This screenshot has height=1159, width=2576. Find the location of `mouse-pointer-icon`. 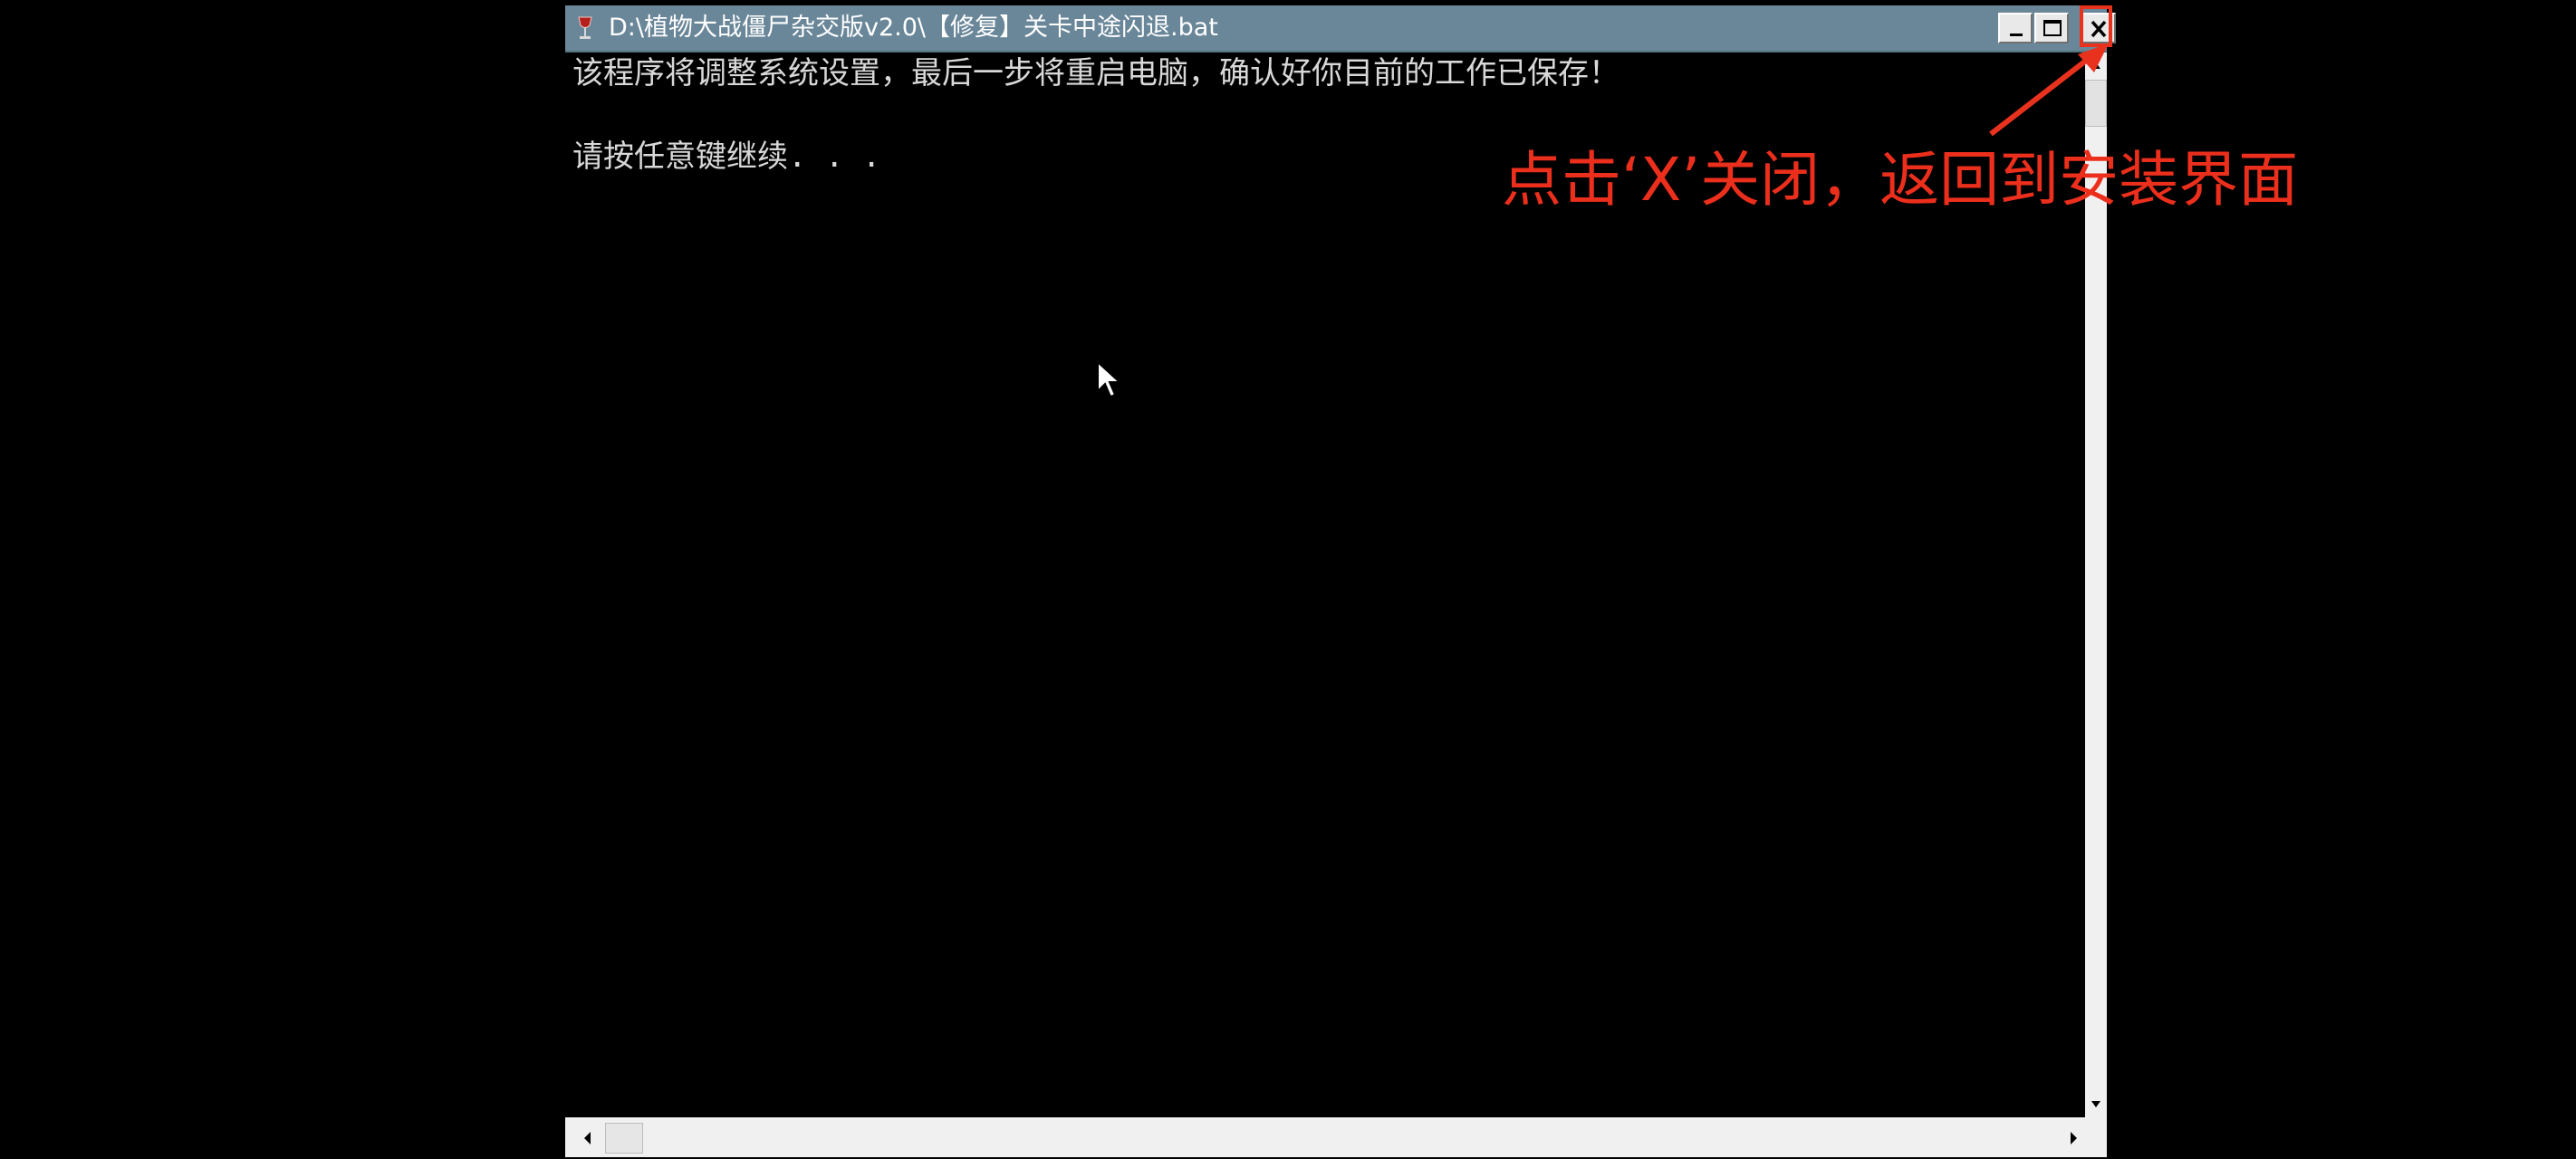

mouse-pointer-icon is located at coordinates (1109, 379).